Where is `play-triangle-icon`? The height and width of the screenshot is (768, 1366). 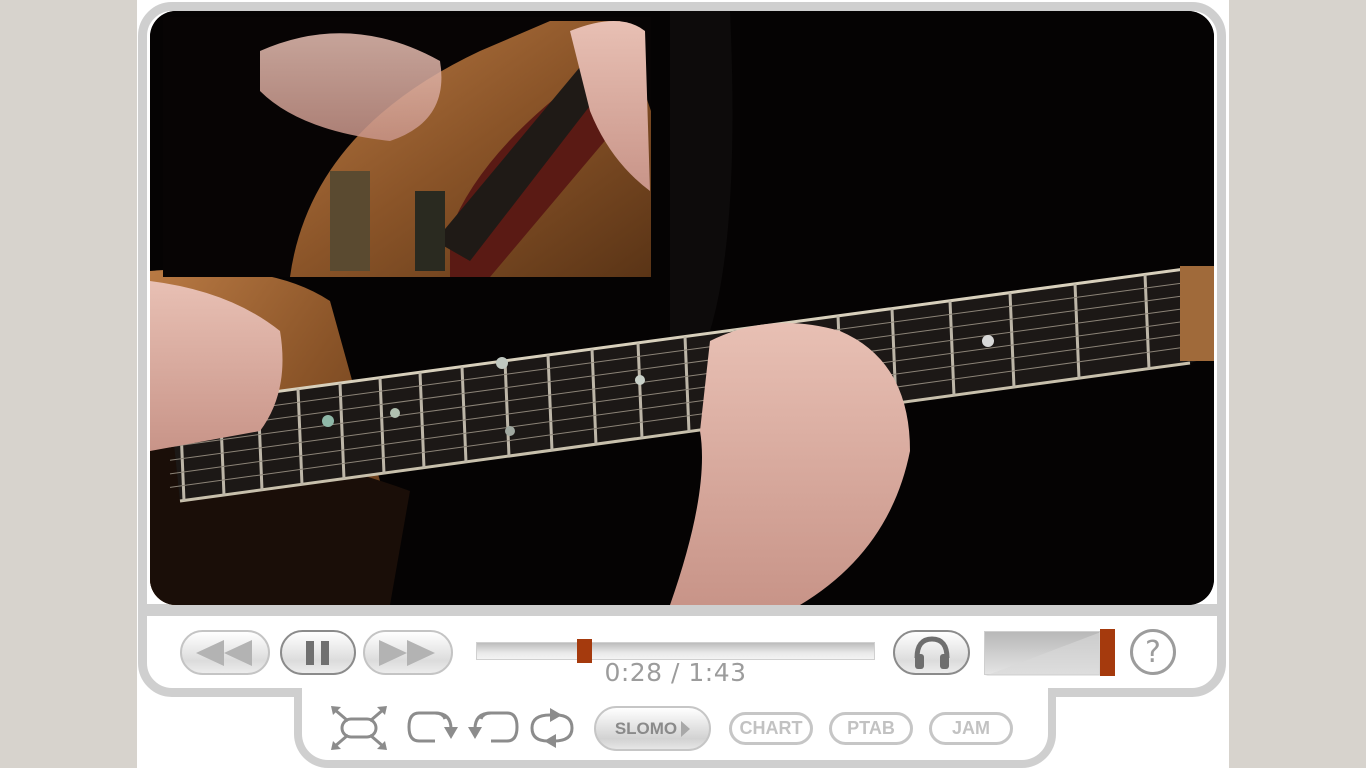 play-triangle-icon is located at coordinates (686, 728).